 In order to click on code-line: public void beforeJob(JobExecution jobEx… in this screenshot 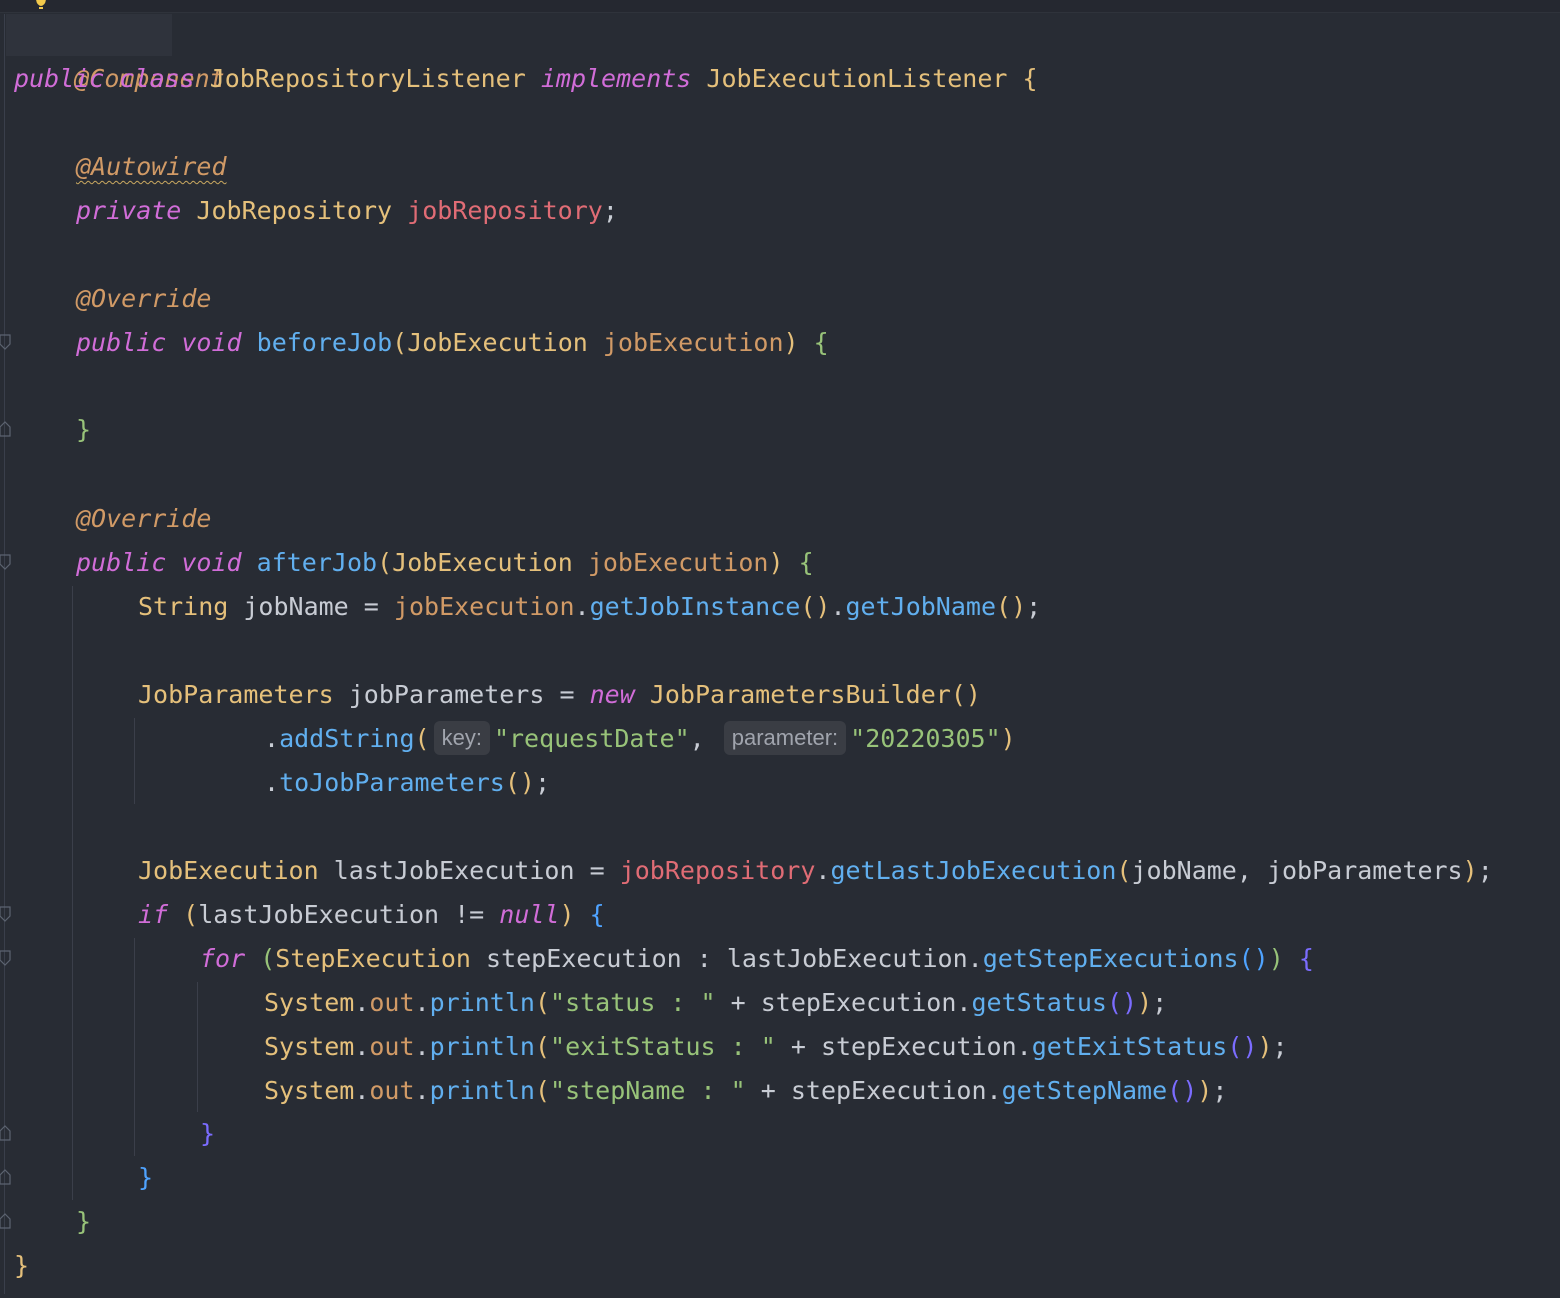, I will do `click(452, 343)`.